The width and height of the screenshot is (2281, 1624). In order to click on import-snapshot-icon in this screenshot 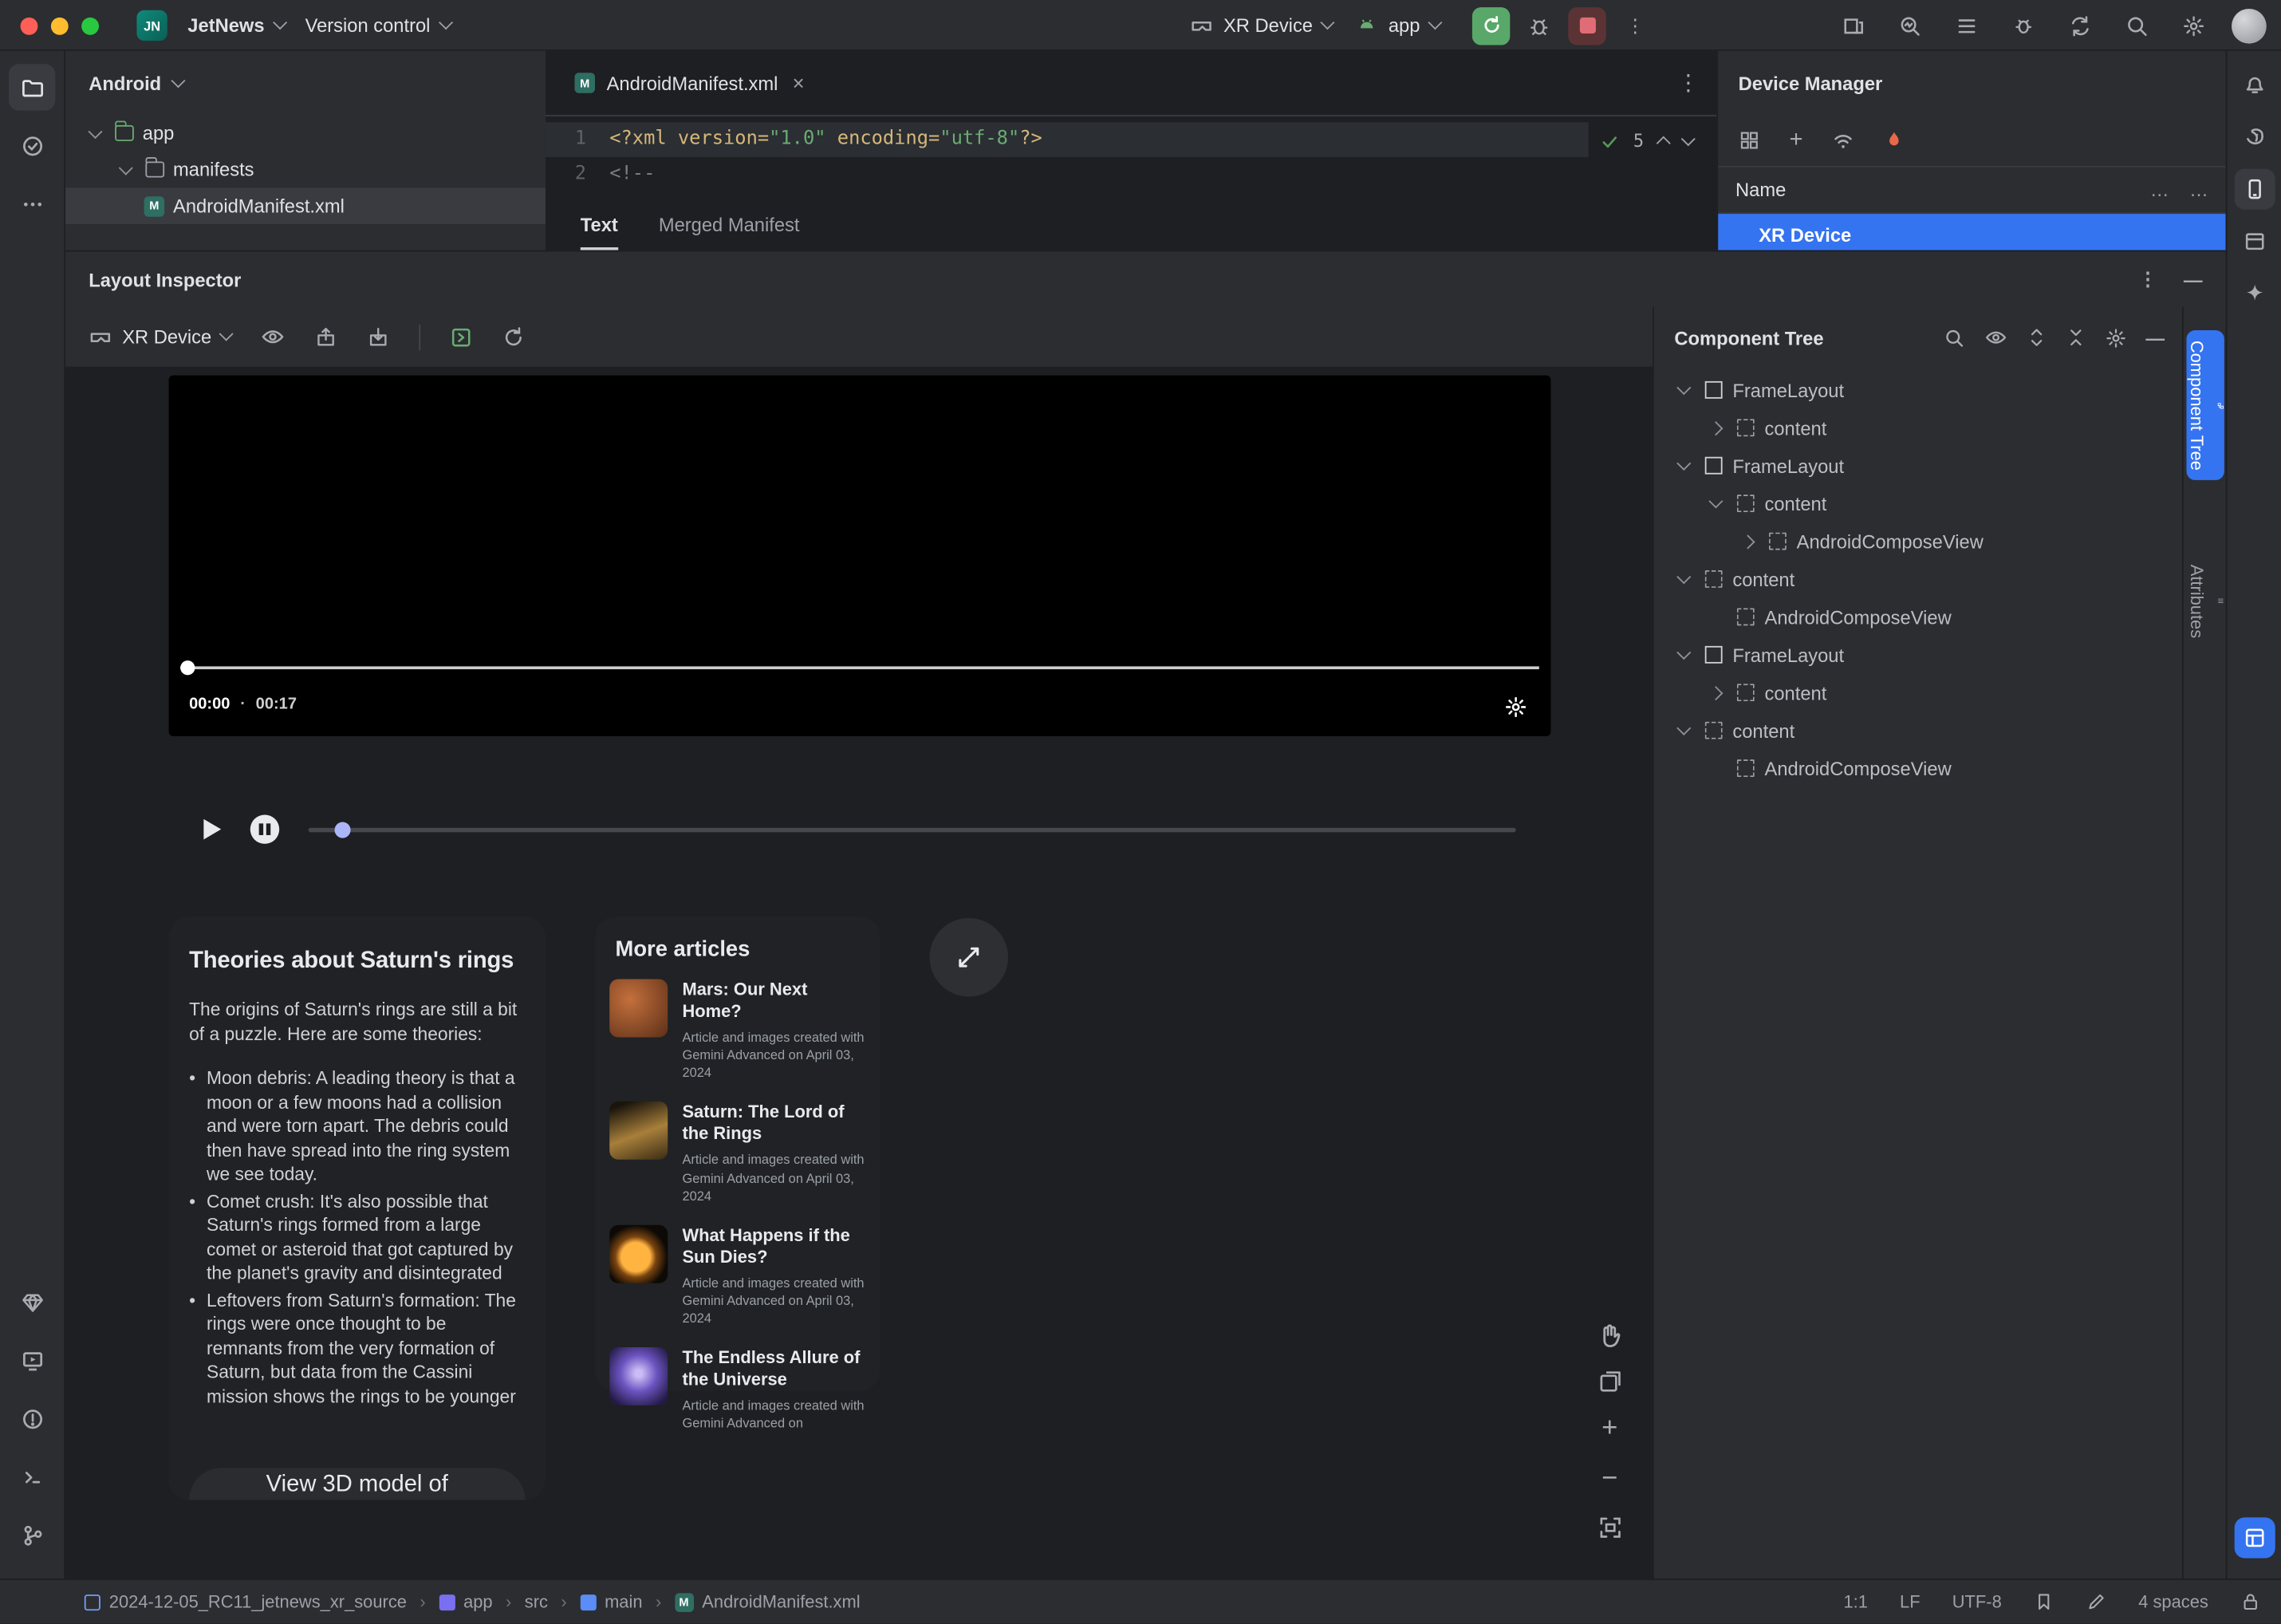, I will do `click(378, 337)`.